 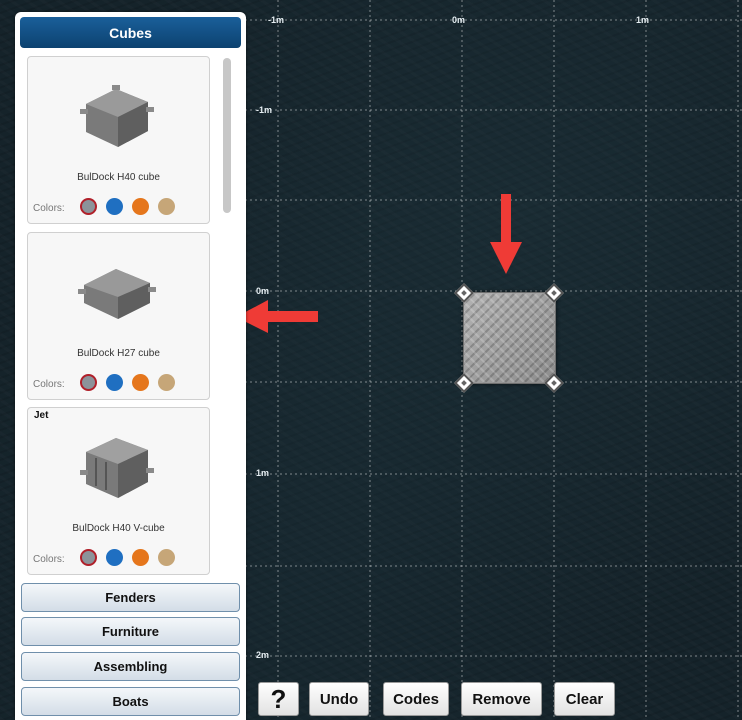 I want to click on product-card: Jet BulDock H40 V-cube Colors:, so click(x=118, y=491).